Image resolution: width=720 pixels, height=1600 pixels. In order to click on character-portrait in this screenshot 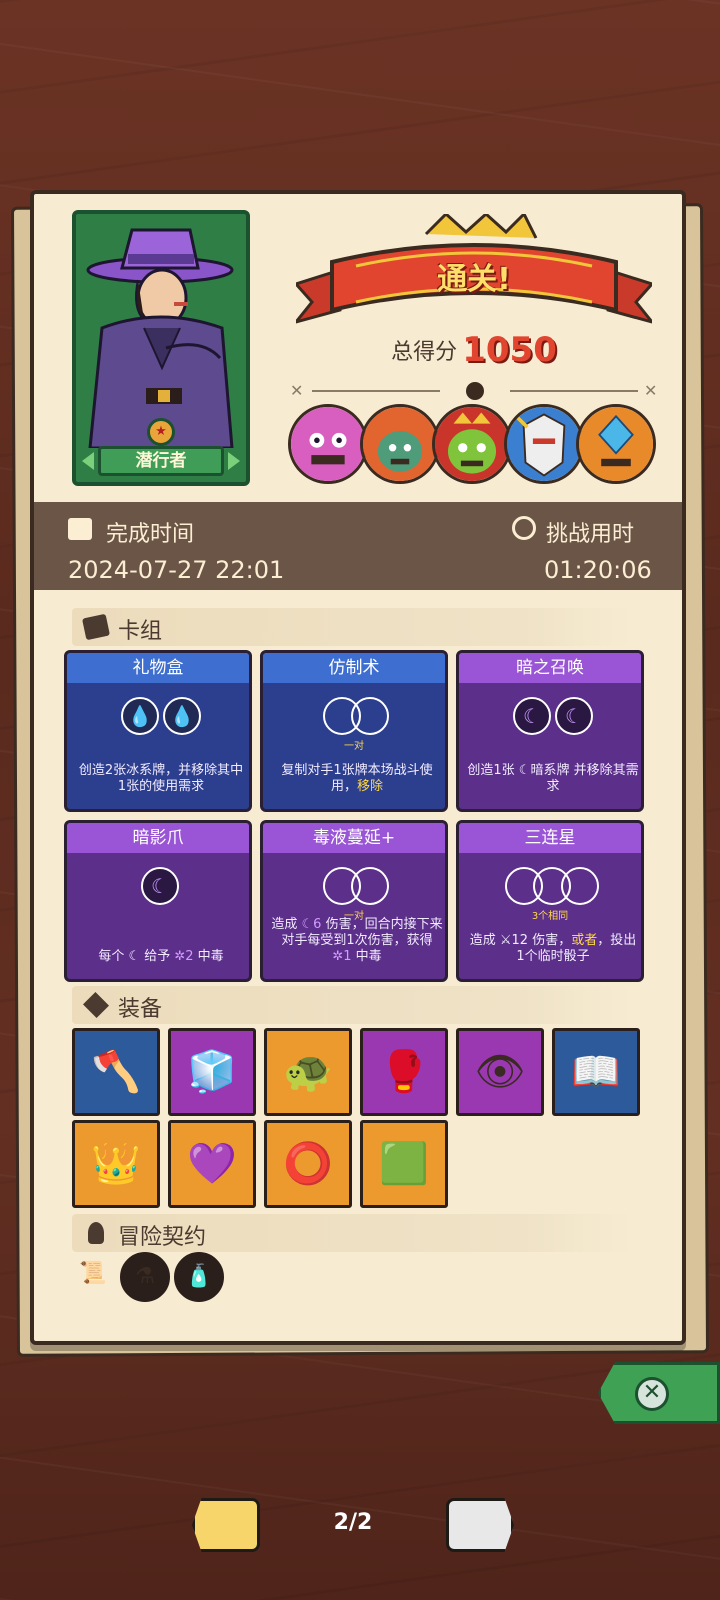, I will do `click(161, 333)`.